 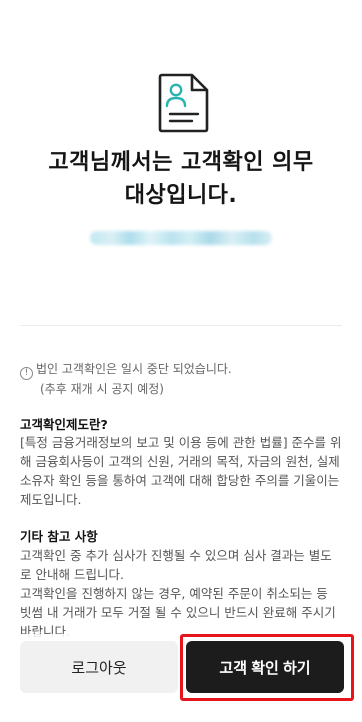 What do you see at coordinates (64, 424) in the screenshot?
I see `section-title-kyc: 고객확인제도란?` at bounding box center [64, 424].